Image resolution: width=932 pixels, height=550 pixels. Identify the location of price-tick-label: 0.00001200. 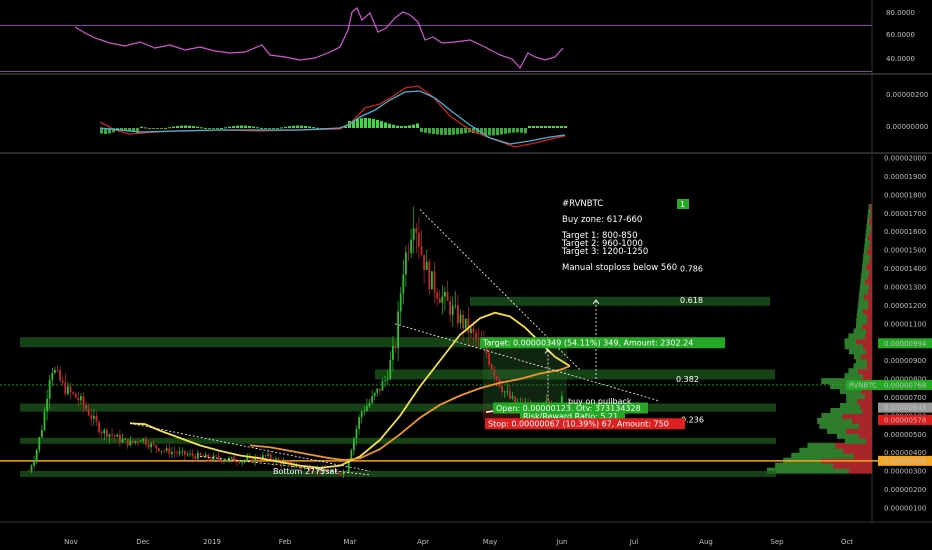
(905, 306).